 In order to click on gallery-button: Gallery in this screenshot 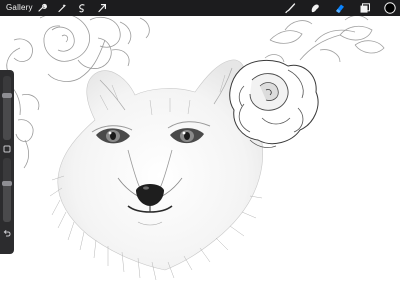, I will do `click(19, 8)`.